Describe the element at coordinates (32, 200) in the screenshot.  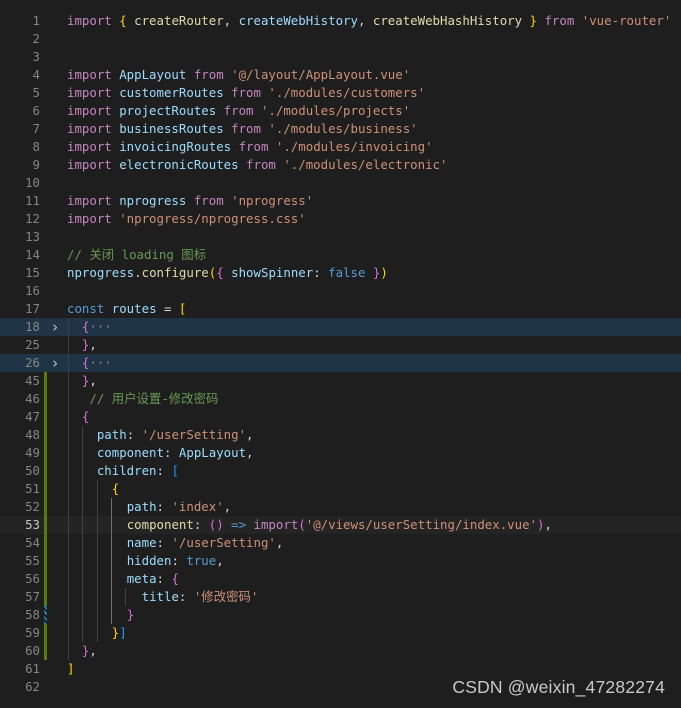
I see `line-number: 11` at that location.